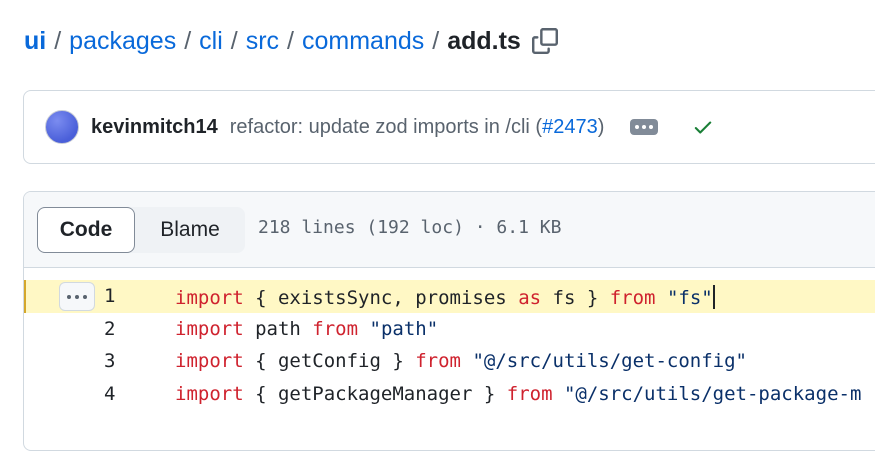 Image resolution: width=875 pixels, height=451 pixels. I want to click on line-number: 4, so click(109, 394).